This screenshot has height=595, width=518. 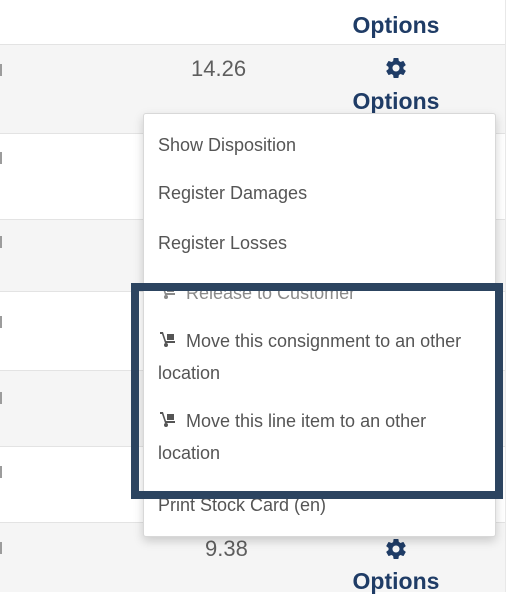 I want to click on menu-item-label: Release to Customer, so click(x=271, y=291).